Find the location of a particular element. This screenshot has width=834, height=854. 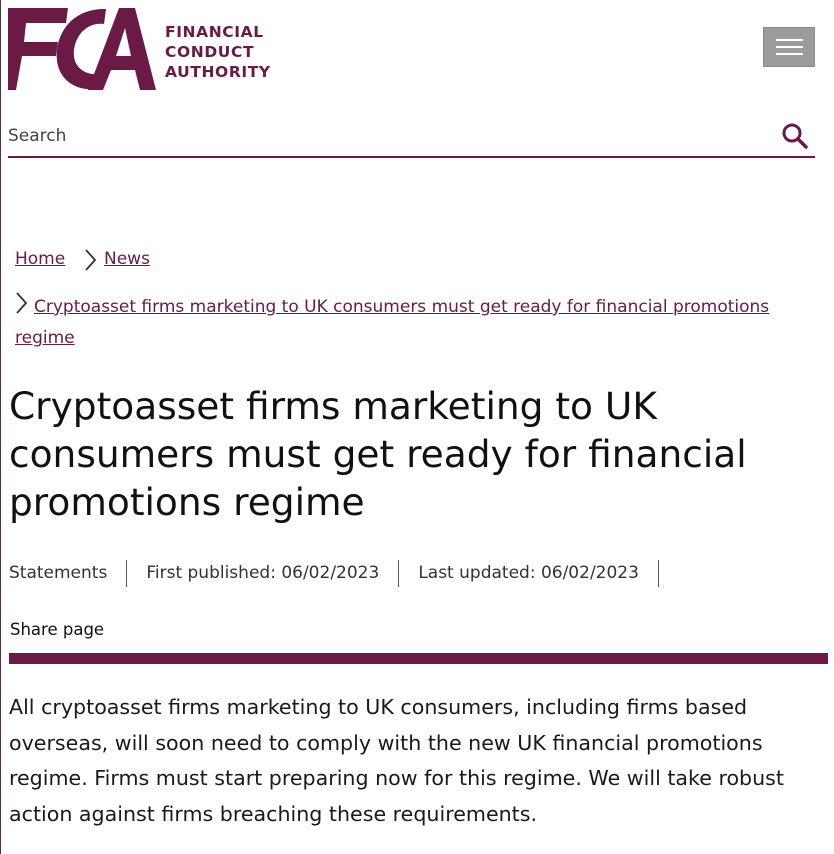

search-icon is located at coordinates (795, 136).